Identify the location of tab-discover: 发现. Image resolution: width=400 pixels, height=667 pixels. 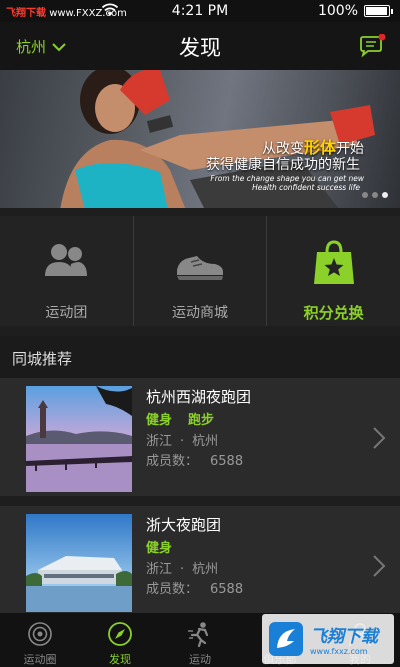
(120, 640).